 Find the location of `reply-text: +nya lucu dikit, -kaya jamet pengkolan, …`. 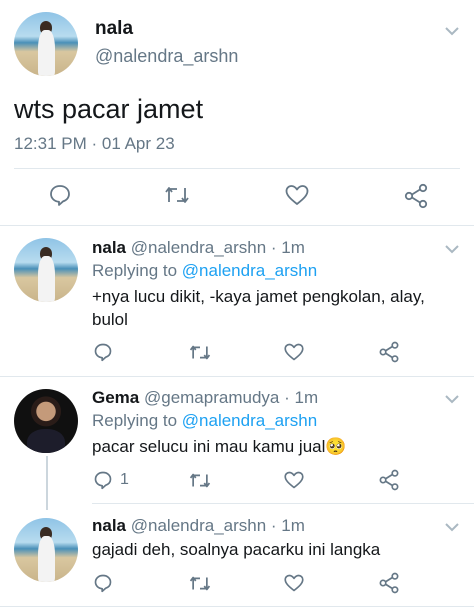

reply-text: +nya lucu dikit, -kaya jamet pengkolan, … is located at coordinates (258, 308).